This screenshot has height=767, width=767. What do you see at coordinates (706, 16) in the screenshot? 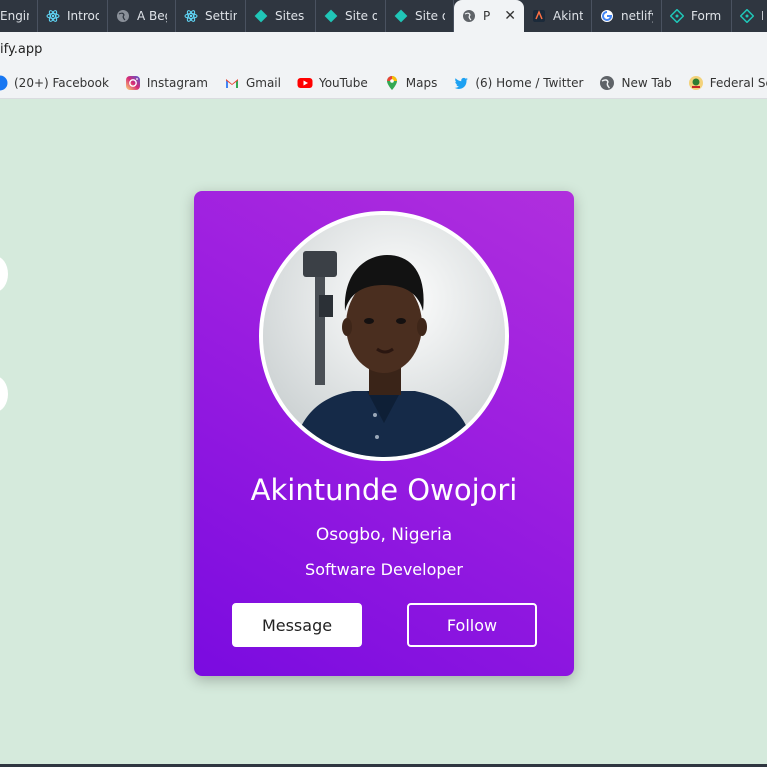
I see `tab-label: Form` at bounding box center [706, 16].